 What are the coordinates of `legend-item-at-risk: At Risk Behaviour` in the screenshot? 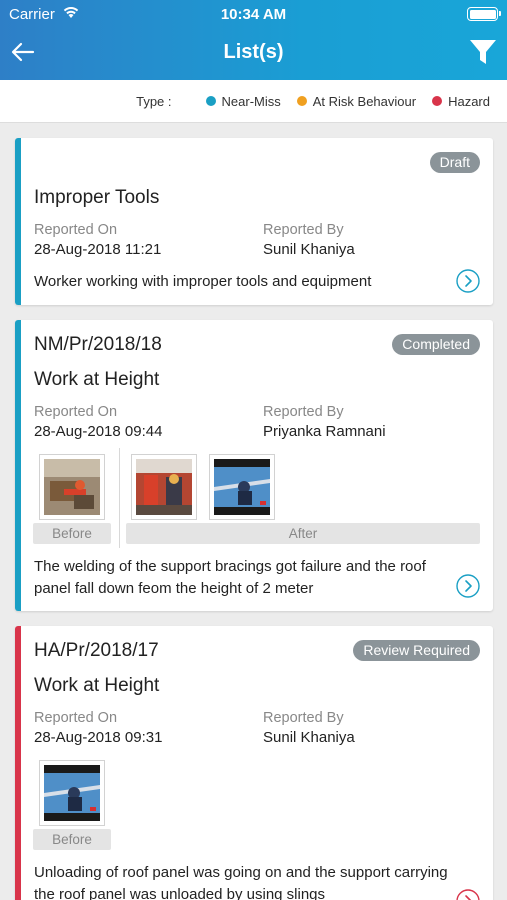 It's located at (356, 101).